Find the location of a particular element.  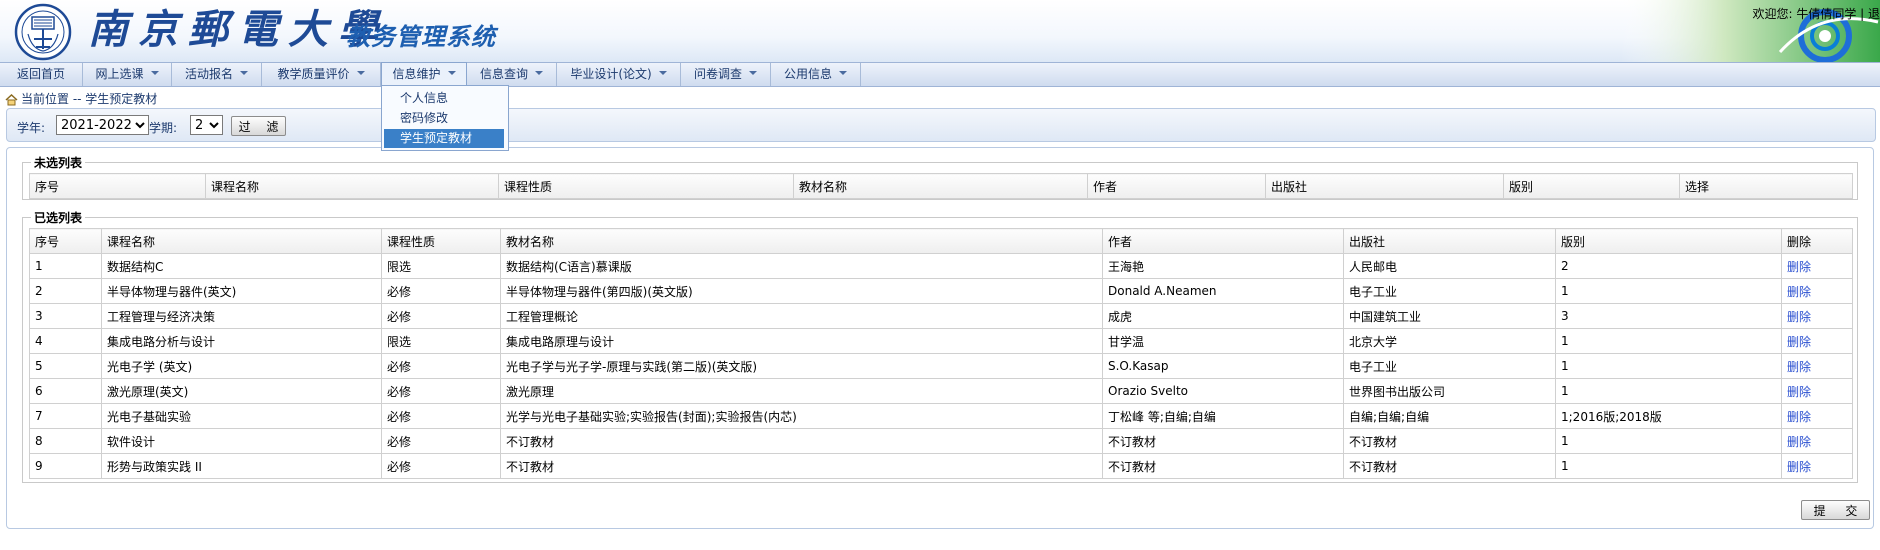

table-row: 9 形势与政策实践 II 必修 不订教材 不订教材 不订教材 1 删除 is located at coordinates (941, 466).